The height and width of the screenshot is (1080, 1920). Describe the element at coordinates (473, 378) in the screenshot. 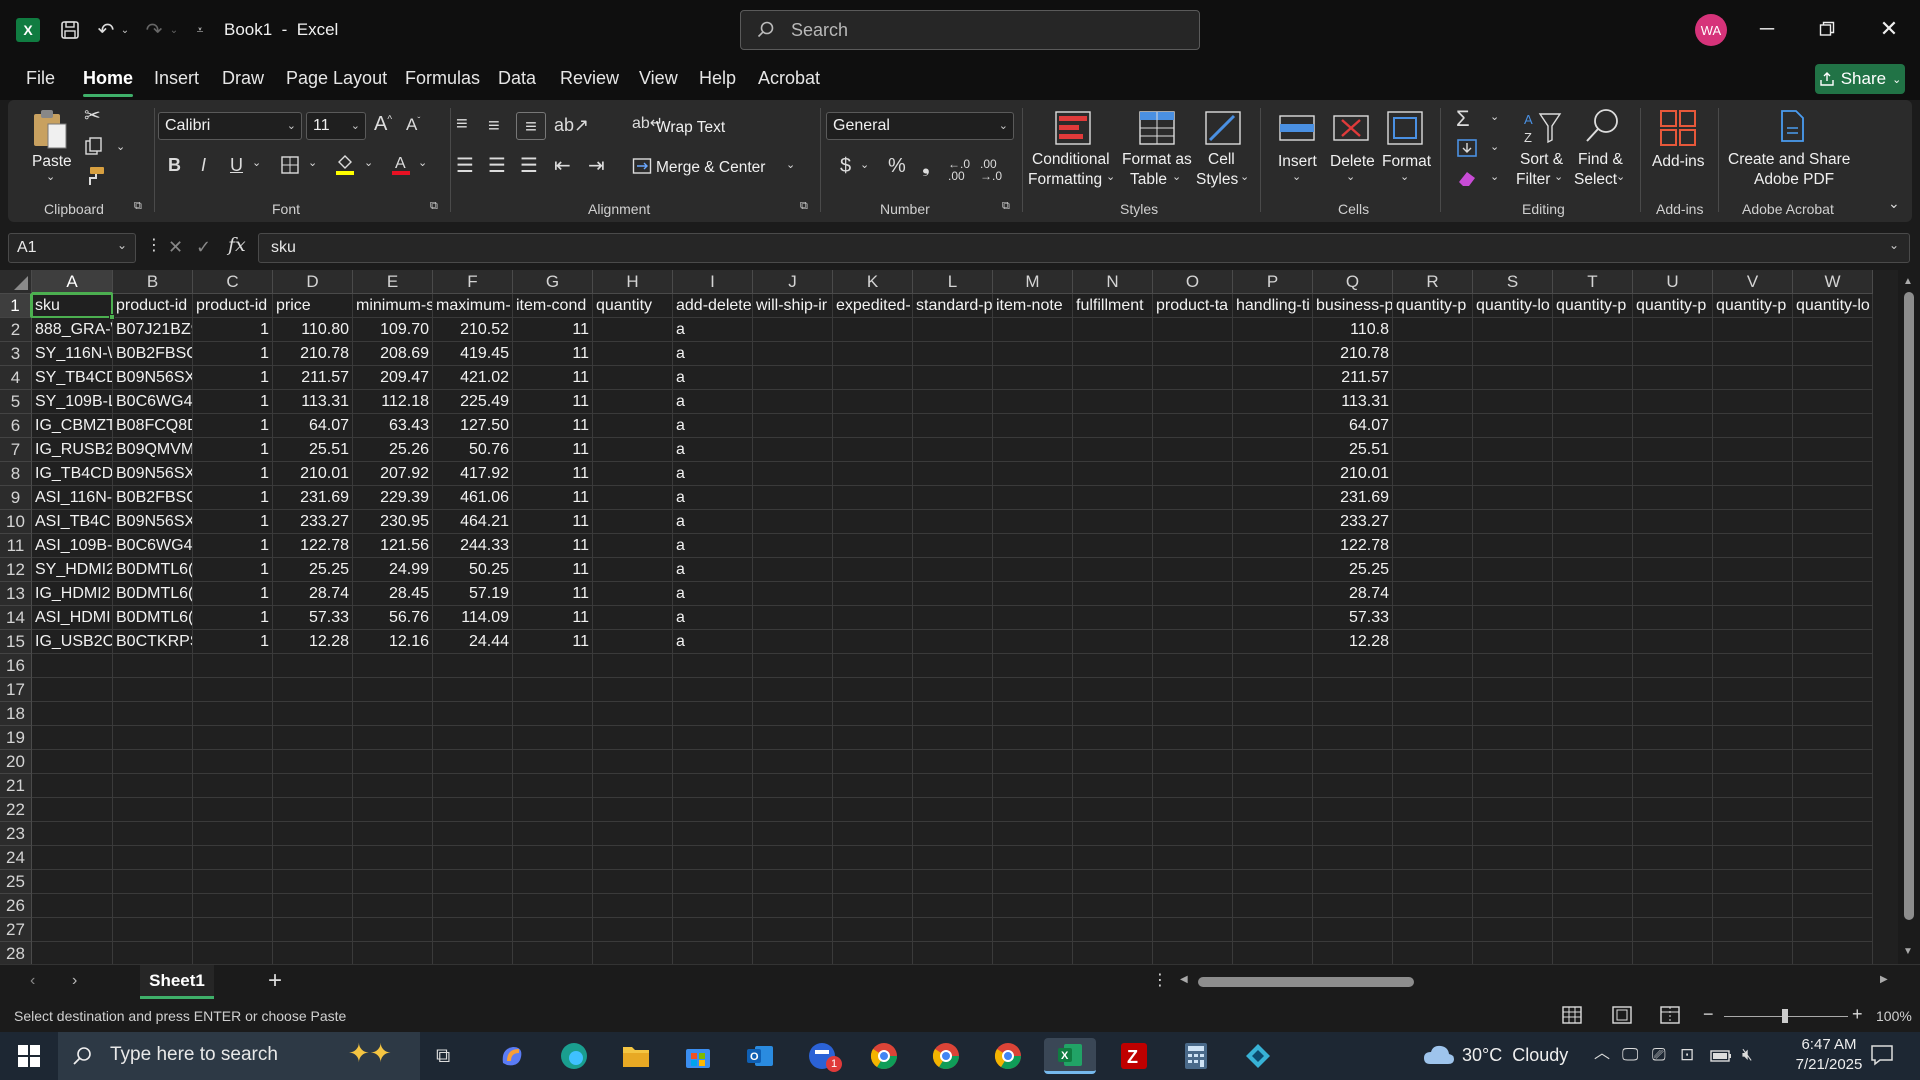

I see `table-cell: 421.02` at that location.